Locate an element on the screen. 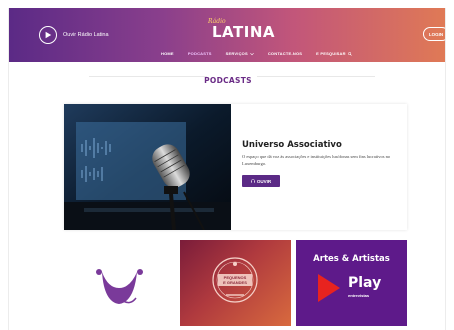 Image resolution: width=454 pixels, height=330 pixels. artes-title: Artes & Artistas is located at coordinates (351, 259).